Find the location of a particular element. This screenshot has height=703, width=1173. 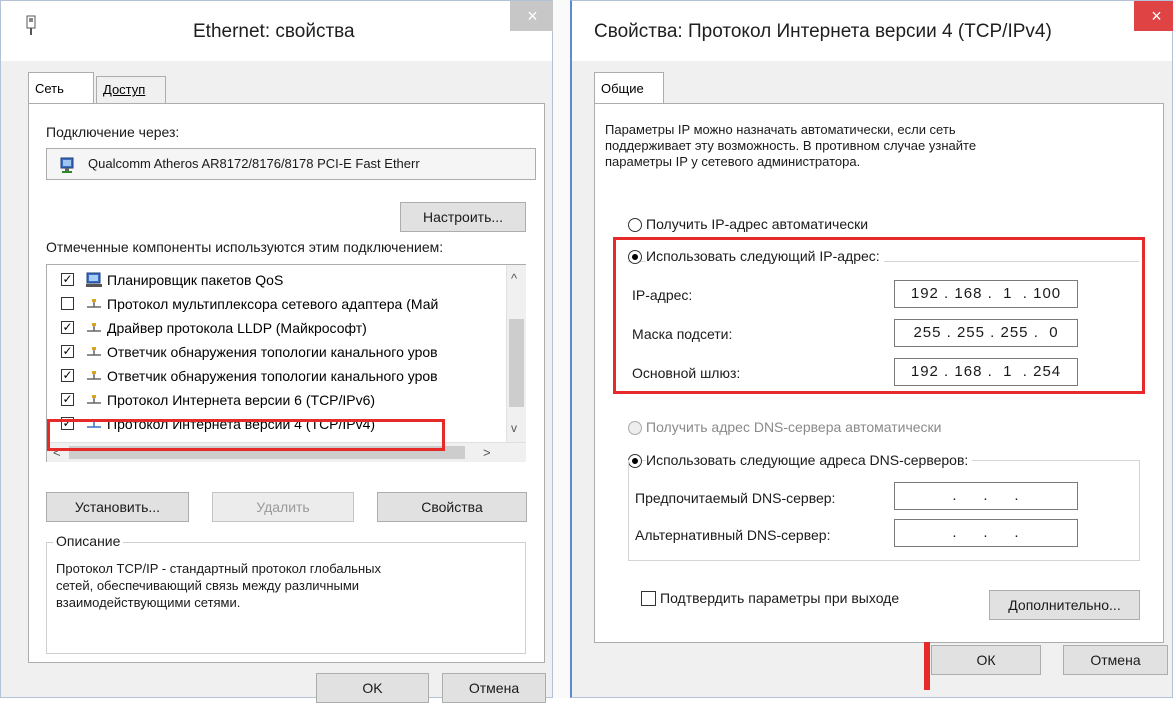

dns-group-left-border is located at coordinates (628, 510).